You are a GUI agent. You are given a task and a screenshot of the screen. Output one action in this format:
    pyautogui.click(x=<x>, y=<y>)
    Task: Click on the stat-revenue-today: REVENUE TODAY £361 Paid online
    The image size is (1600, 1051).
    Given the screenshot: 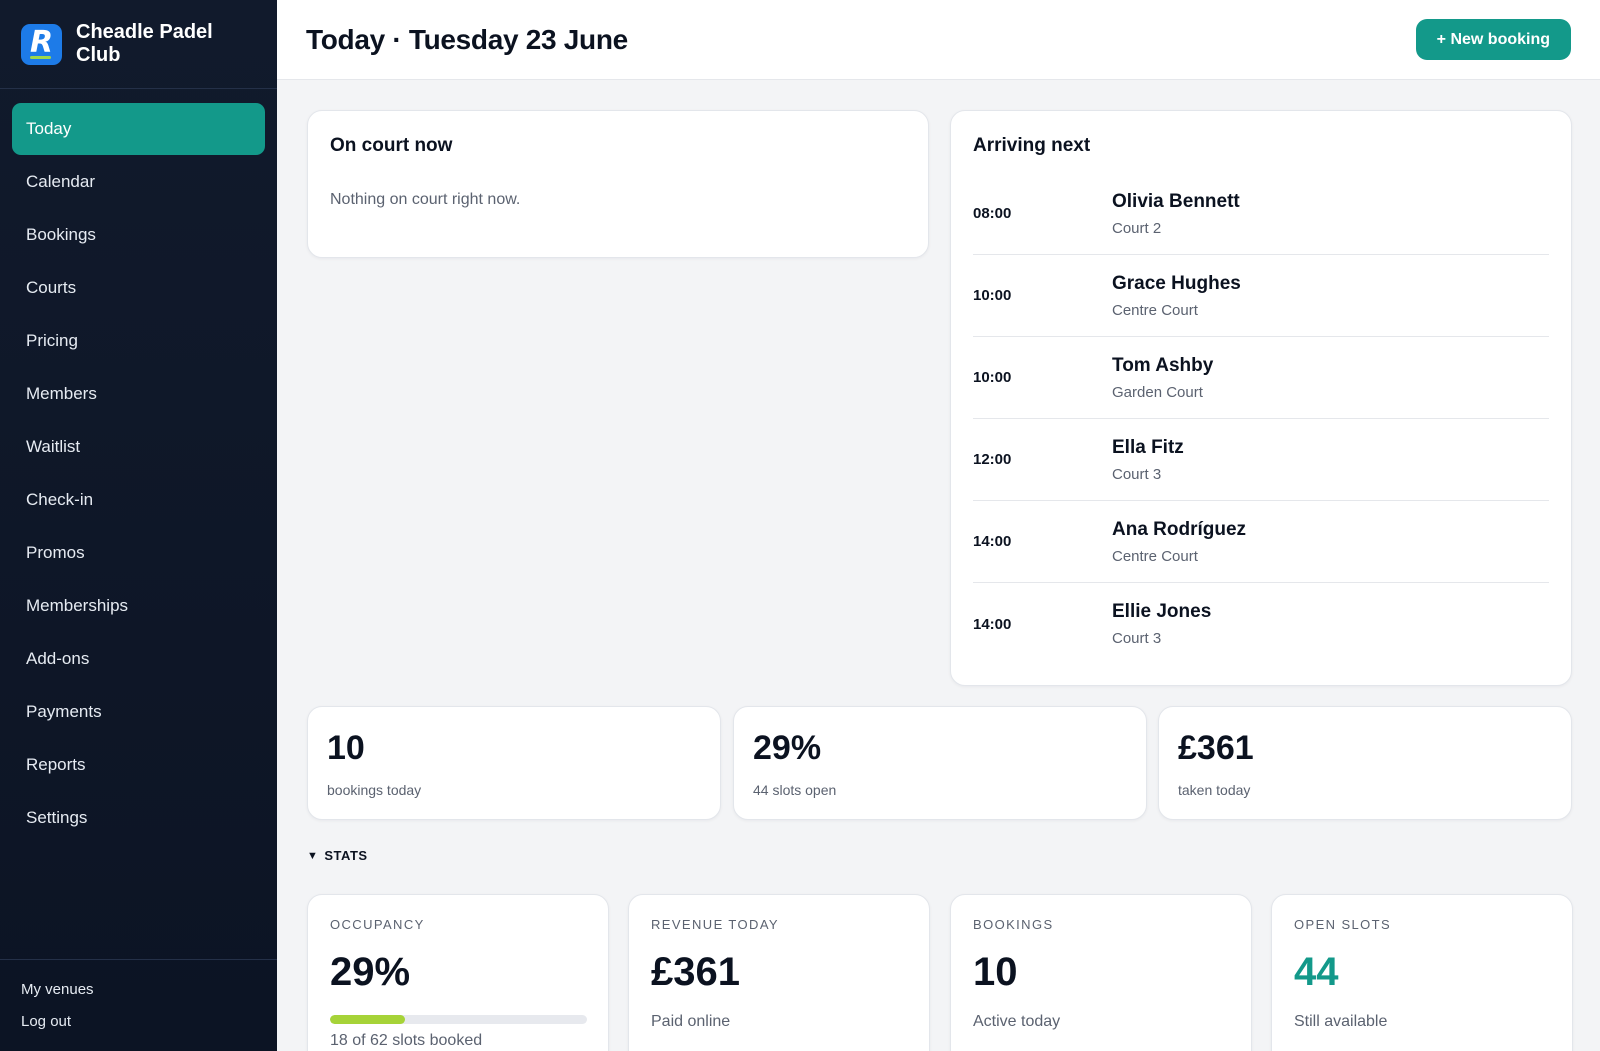 What is the action you would take?
    pyautogui.click(x=779, y=972)
    